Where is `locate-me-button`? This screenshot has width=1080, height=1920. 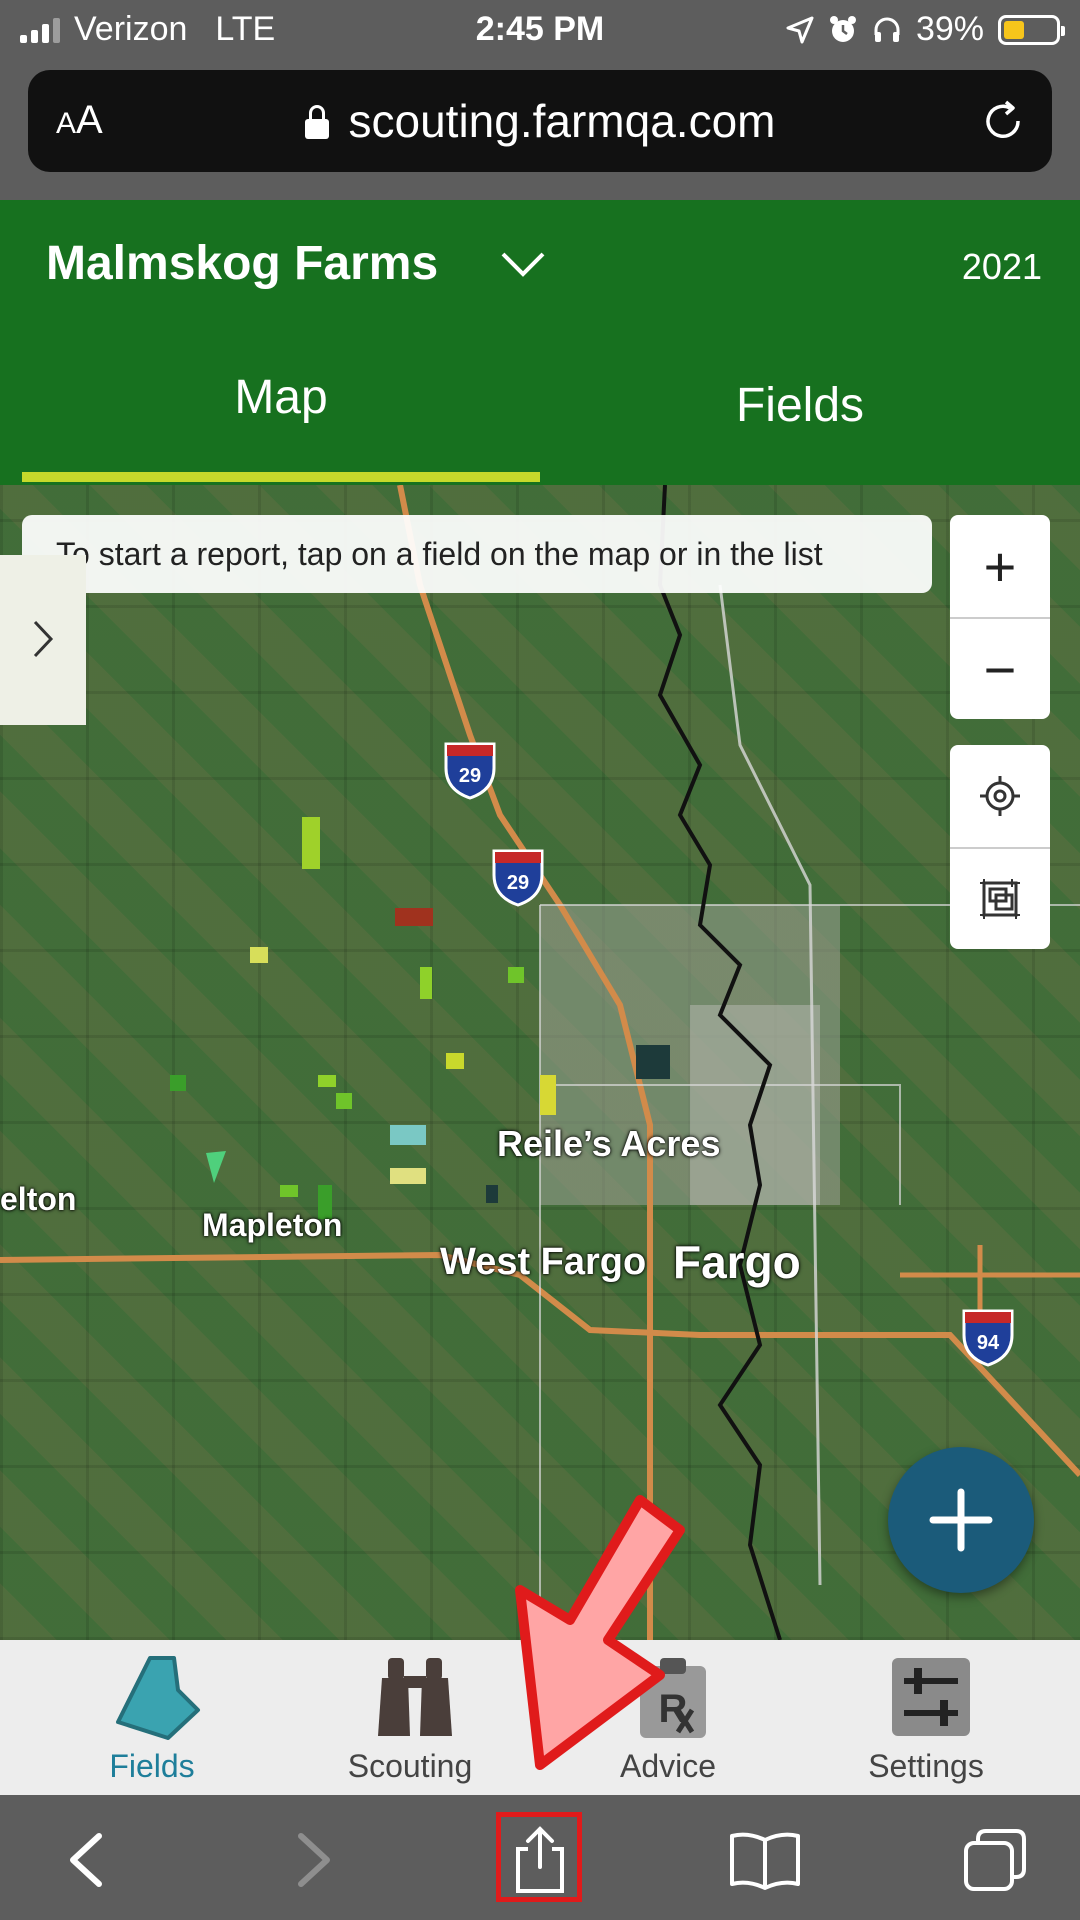 locate-me-button is located at coordinates (1000, 796).